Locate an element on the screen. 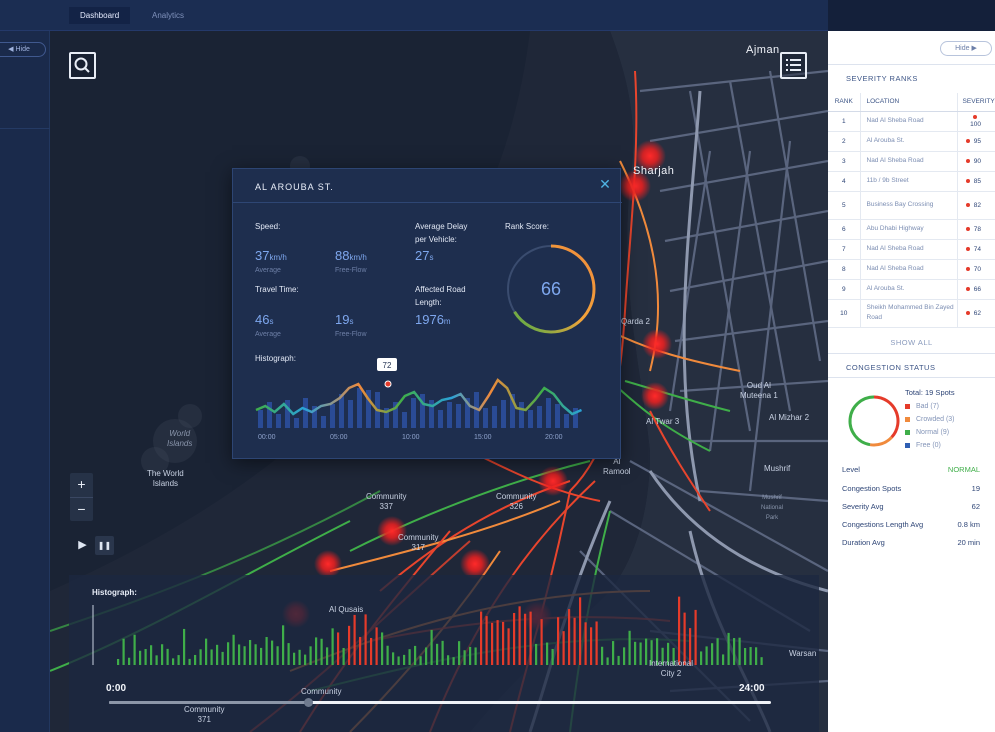 This screenshot has width=995, height=732. travel-average-value: 46s is located at coordinates (264, 319).